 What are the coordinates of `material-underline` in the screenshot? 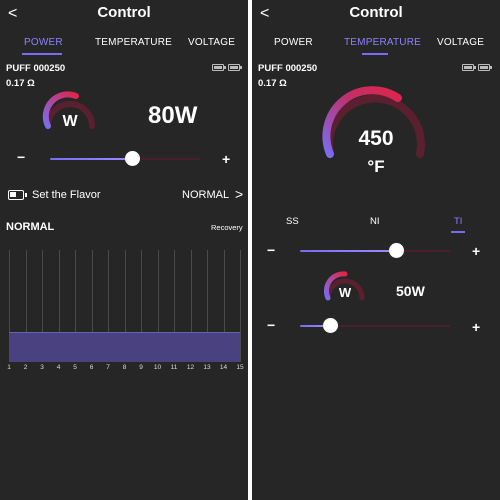 It's located at (458, 232).